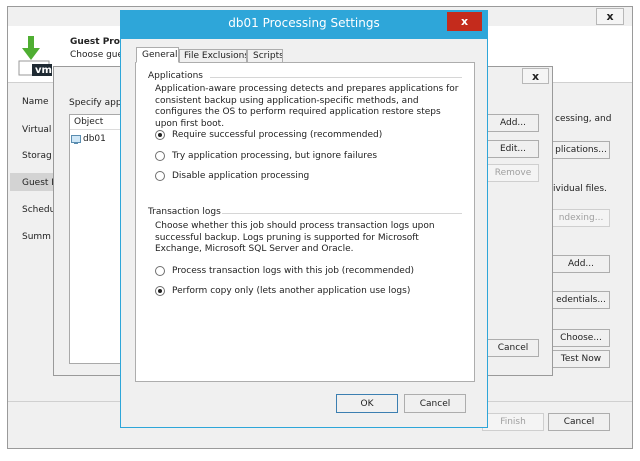 The height and width of the screenshot is (461, 640). Describe the element at coordinates (342, 213) in the screenshot. I see `transaction-logs-group-divider` at that location.